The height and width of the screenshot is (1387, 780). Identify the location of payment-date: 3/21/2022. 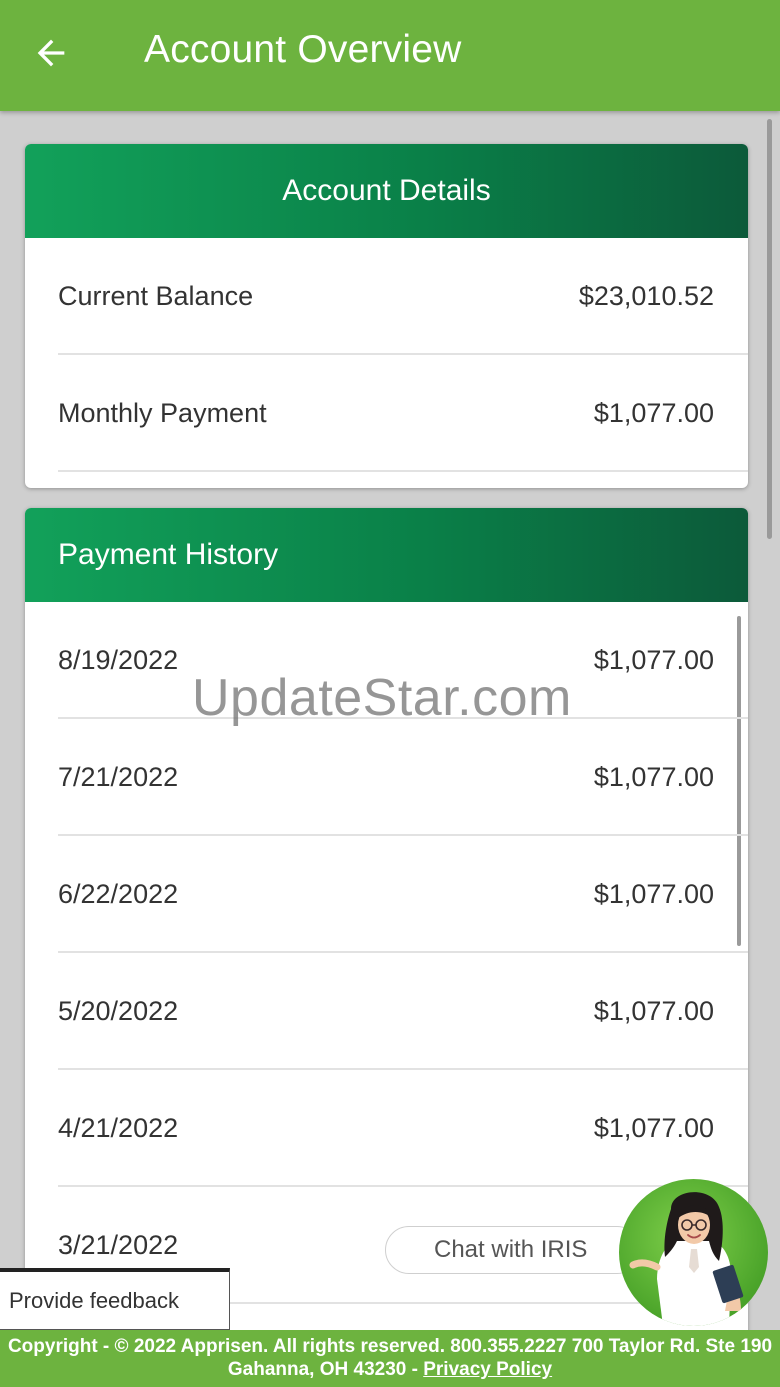
(118, 1245).